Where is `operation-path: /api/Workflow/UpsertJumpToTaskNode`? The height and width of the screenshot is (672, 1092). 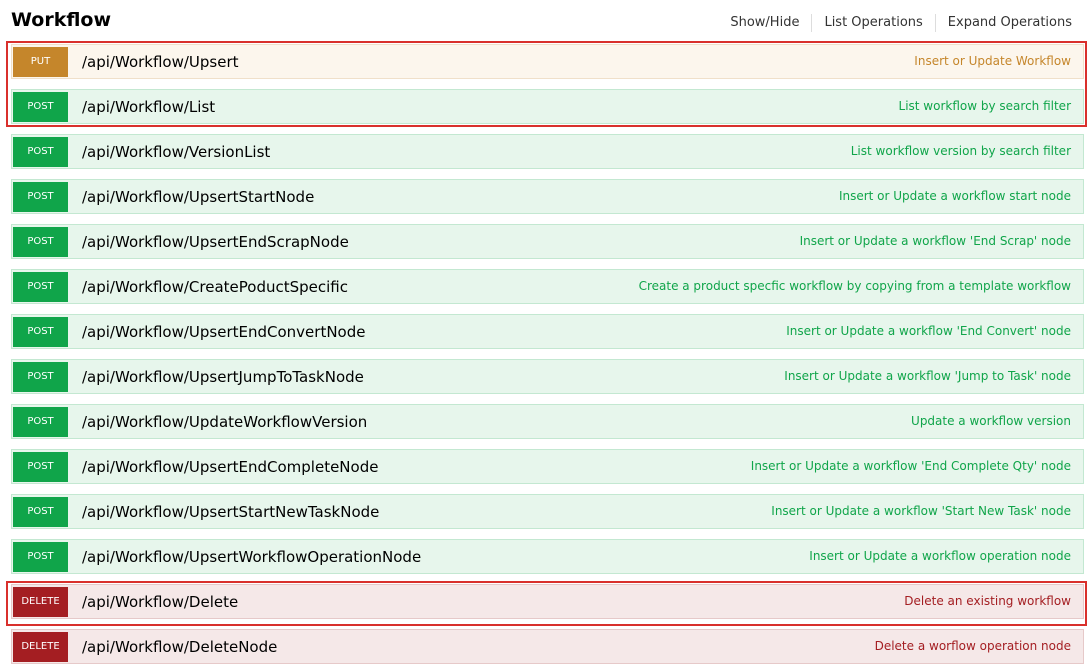
operation-path: /api/Workflow/UpsertJumpToTaskNode is located at coordinates (223, 377).